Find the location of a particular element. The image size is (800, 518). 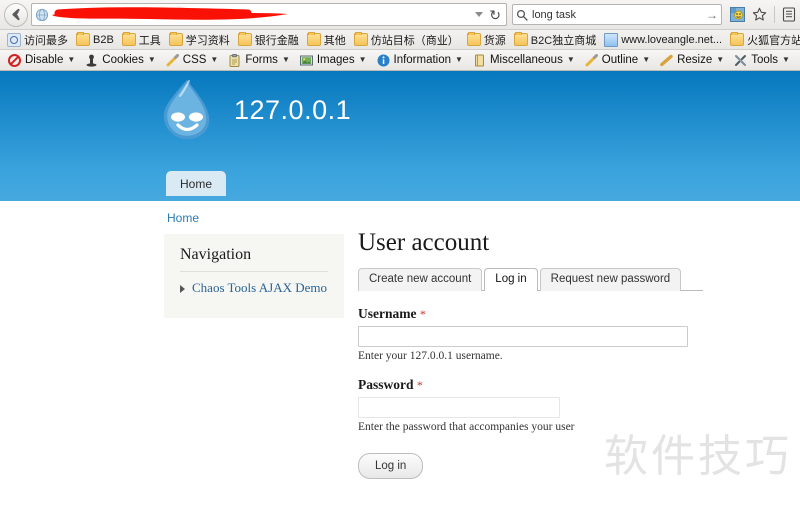

username-input is located at coordinates (523, 336).